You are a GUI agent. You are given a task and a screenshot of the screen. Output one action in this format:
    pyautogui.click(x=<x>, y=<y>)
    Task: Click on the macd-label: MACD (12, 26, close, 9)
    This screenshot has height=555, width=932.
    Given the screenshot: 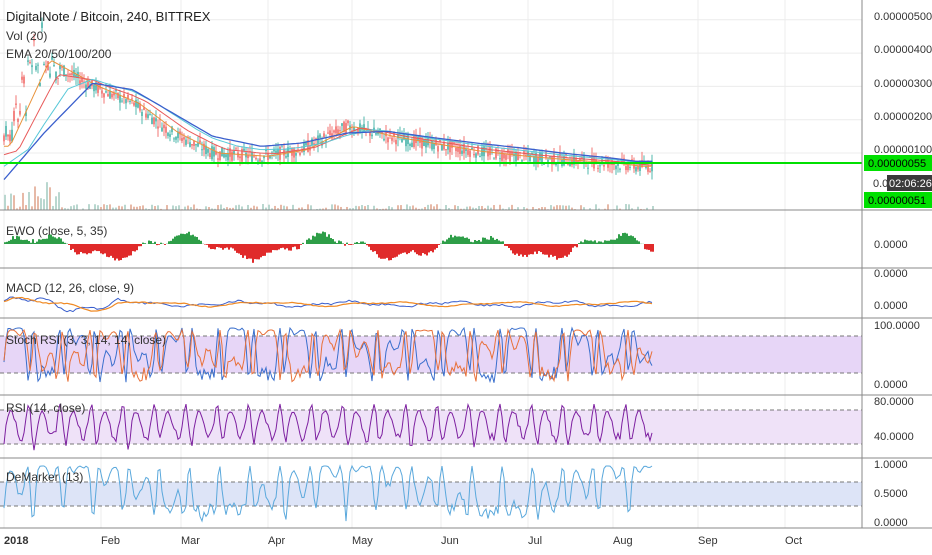 What is the action you would take?
    pyautogui.click(x=70, y=288)
    